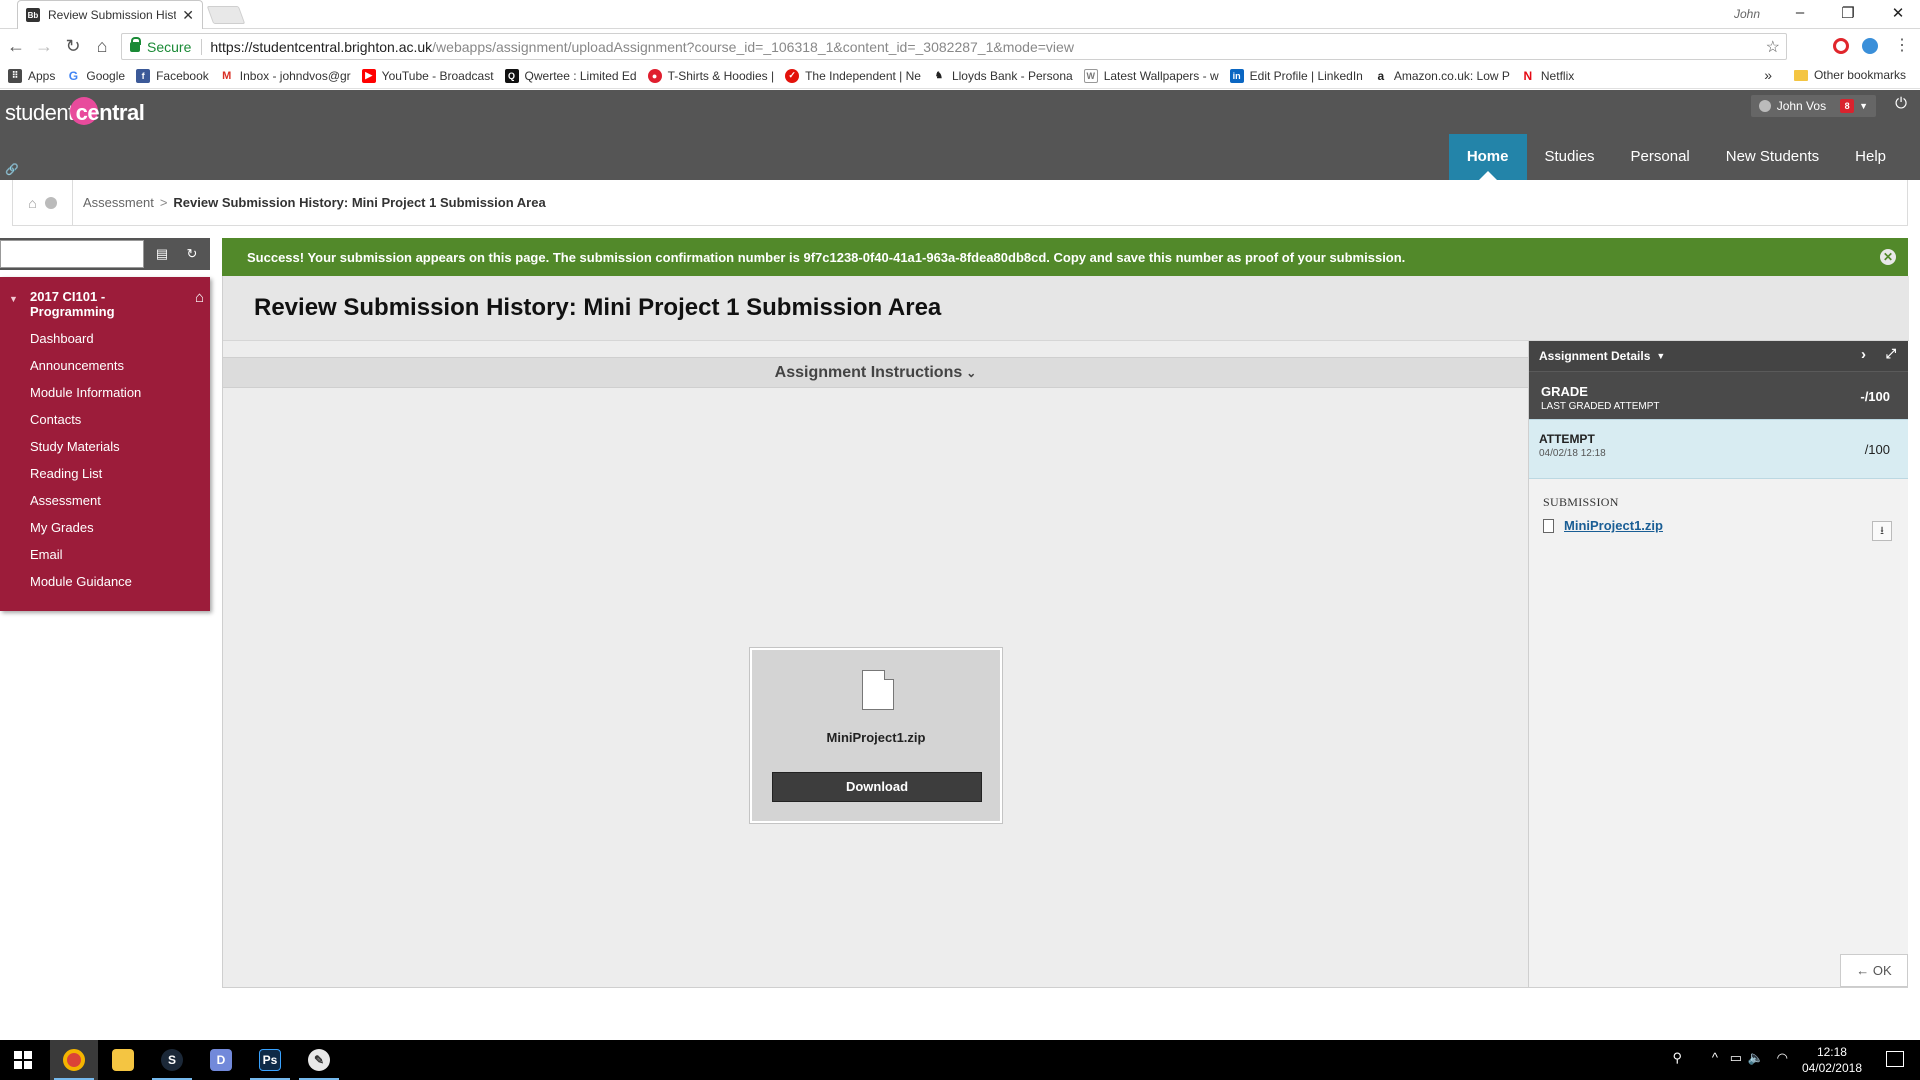  I want to click on restore-window-icon: ❐, so click(1848, 13).